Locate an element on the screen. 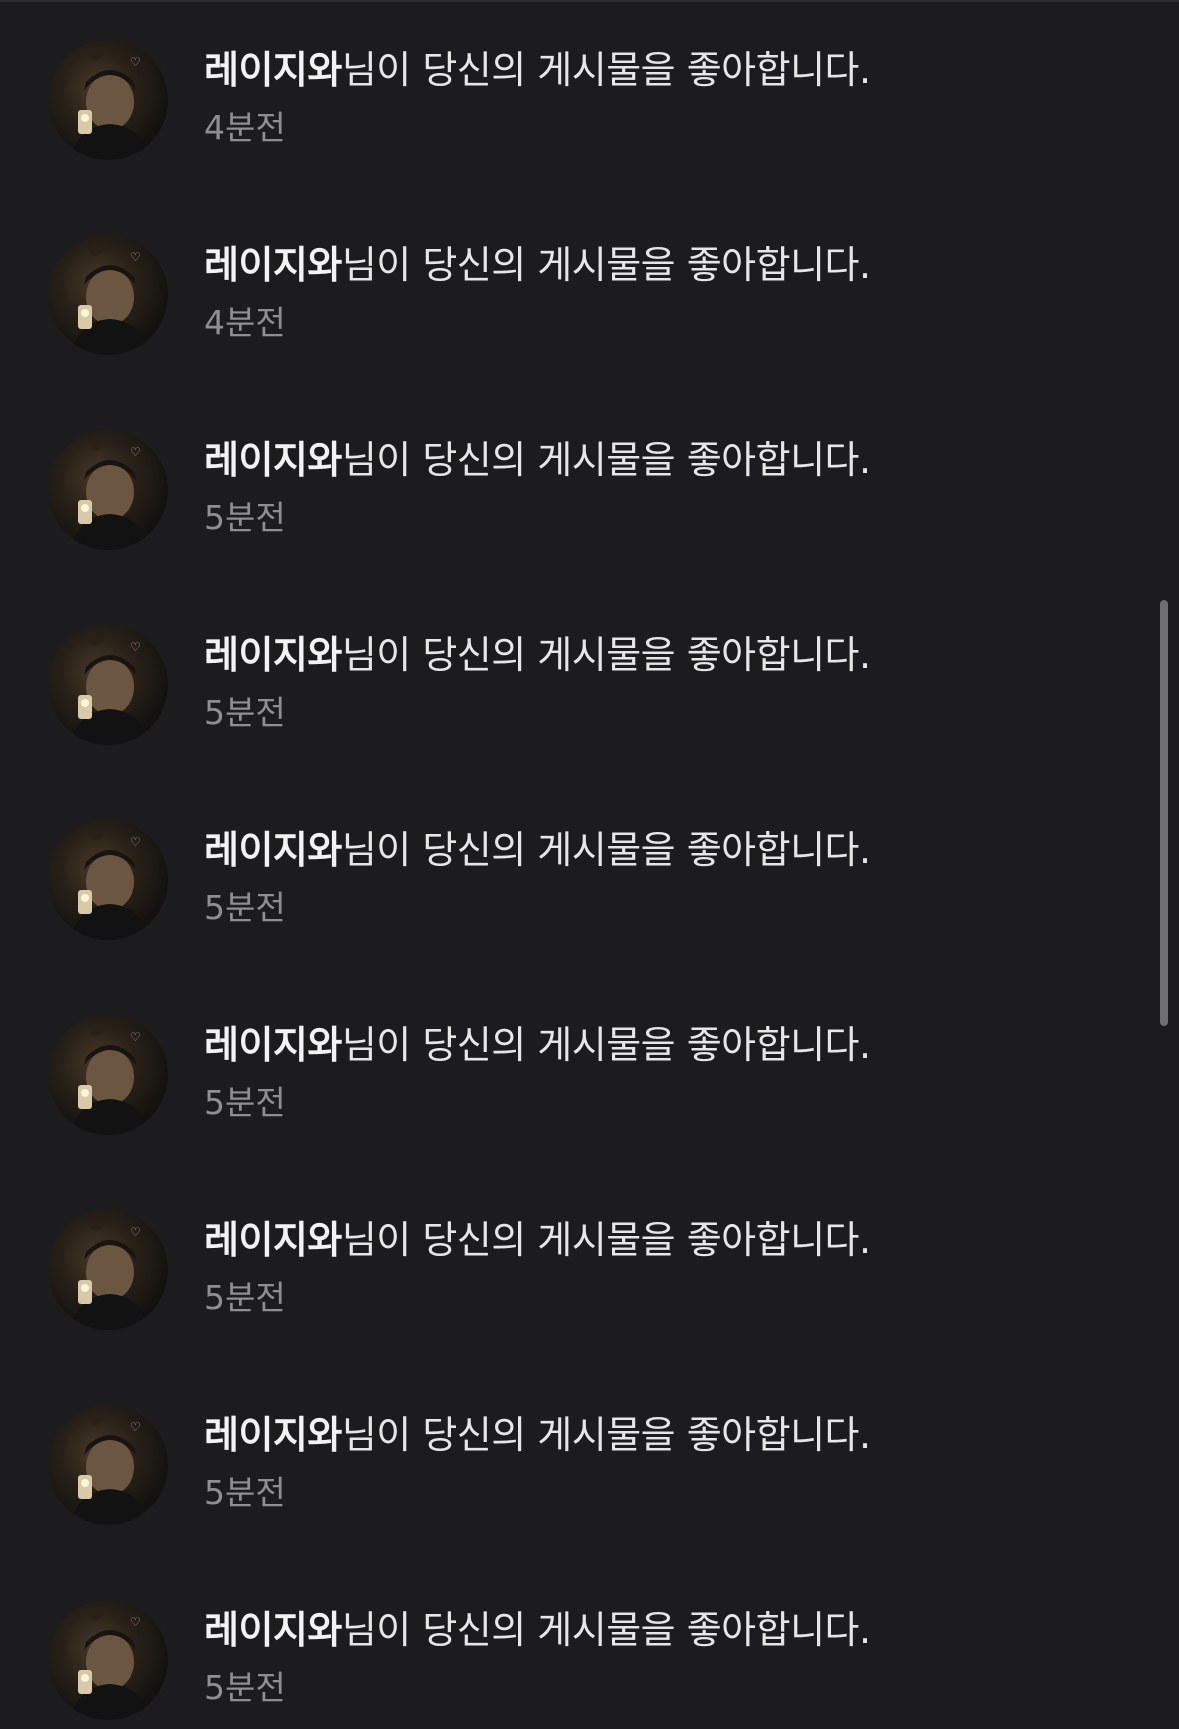 The height and width of the screenshot is (1729, 1179). scrollbar is located at coordinates (1164, 813).